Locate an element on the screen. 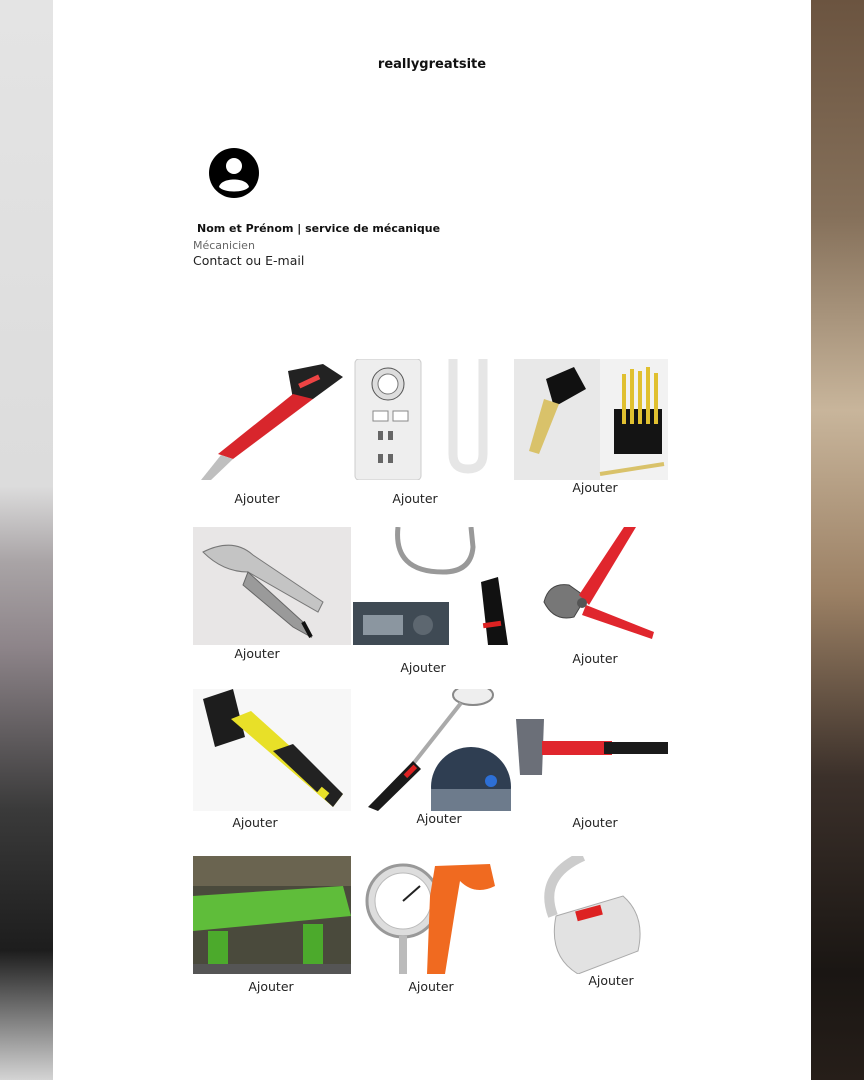  profile-contact: Contact ou E-mail is located at coordinates (248, 260).